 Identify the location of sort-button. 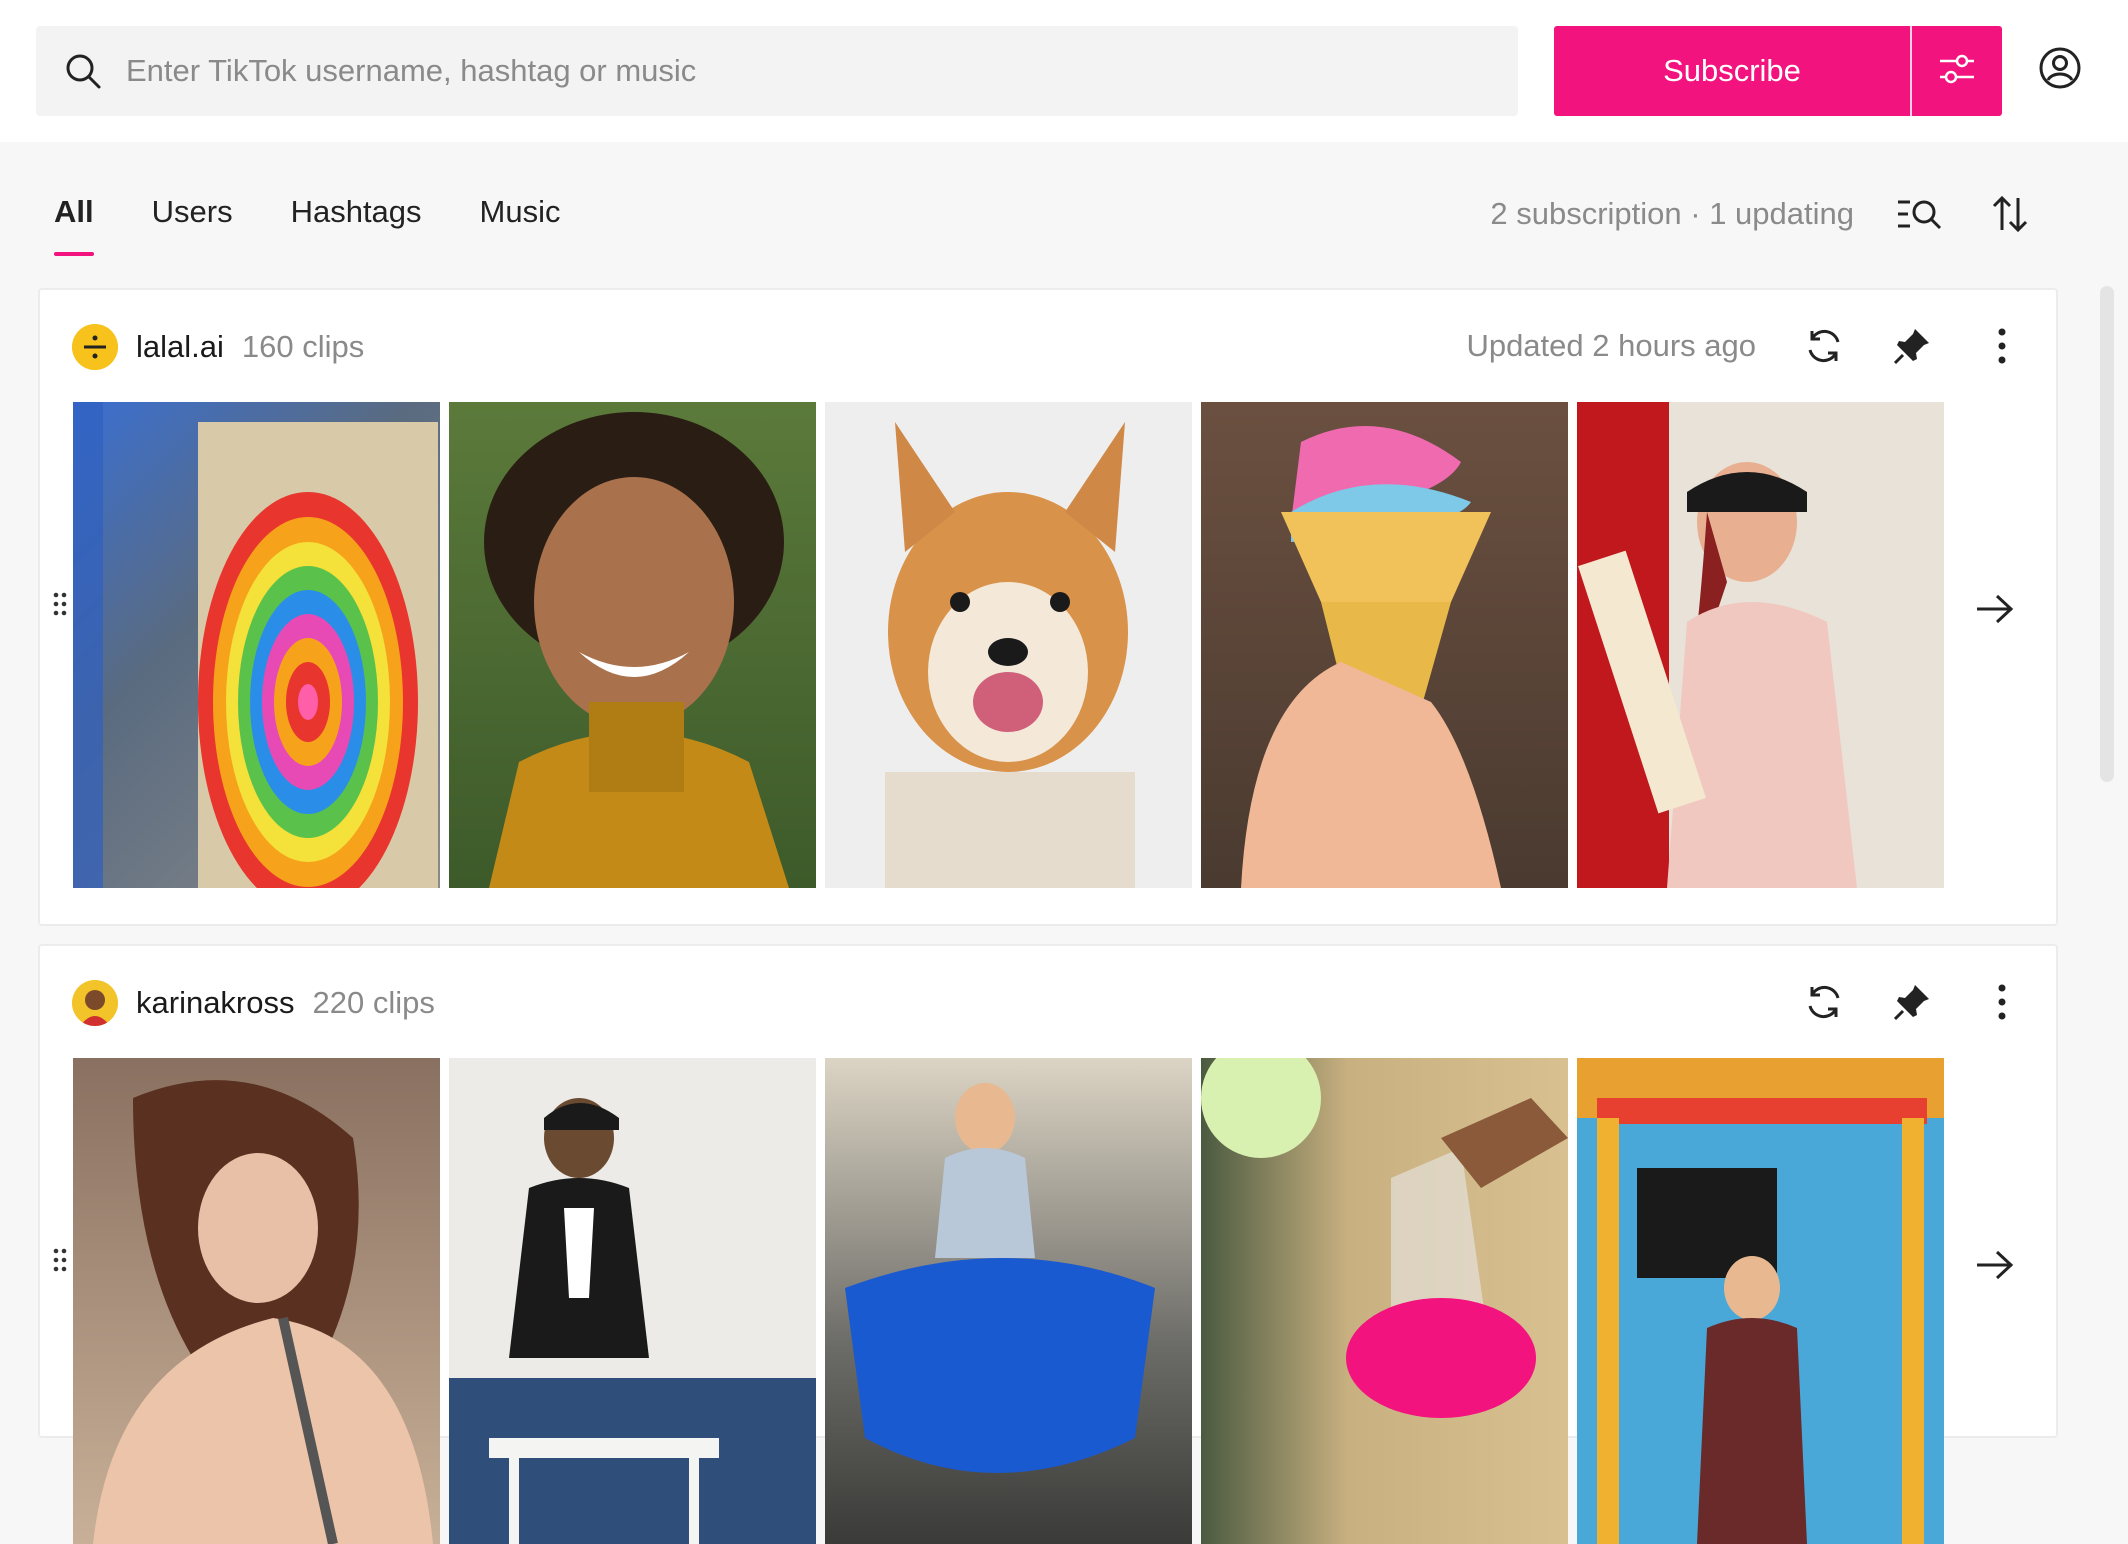
(2010, 216).